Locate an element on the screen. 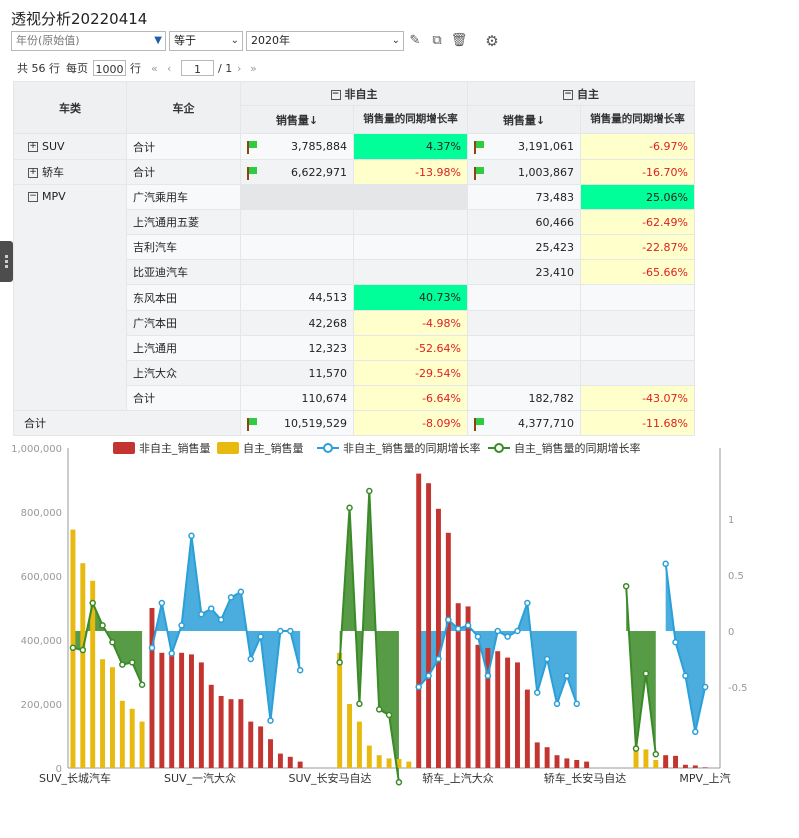  non-own-sales-cell: 44,513 is located at coordinates (297, 297).